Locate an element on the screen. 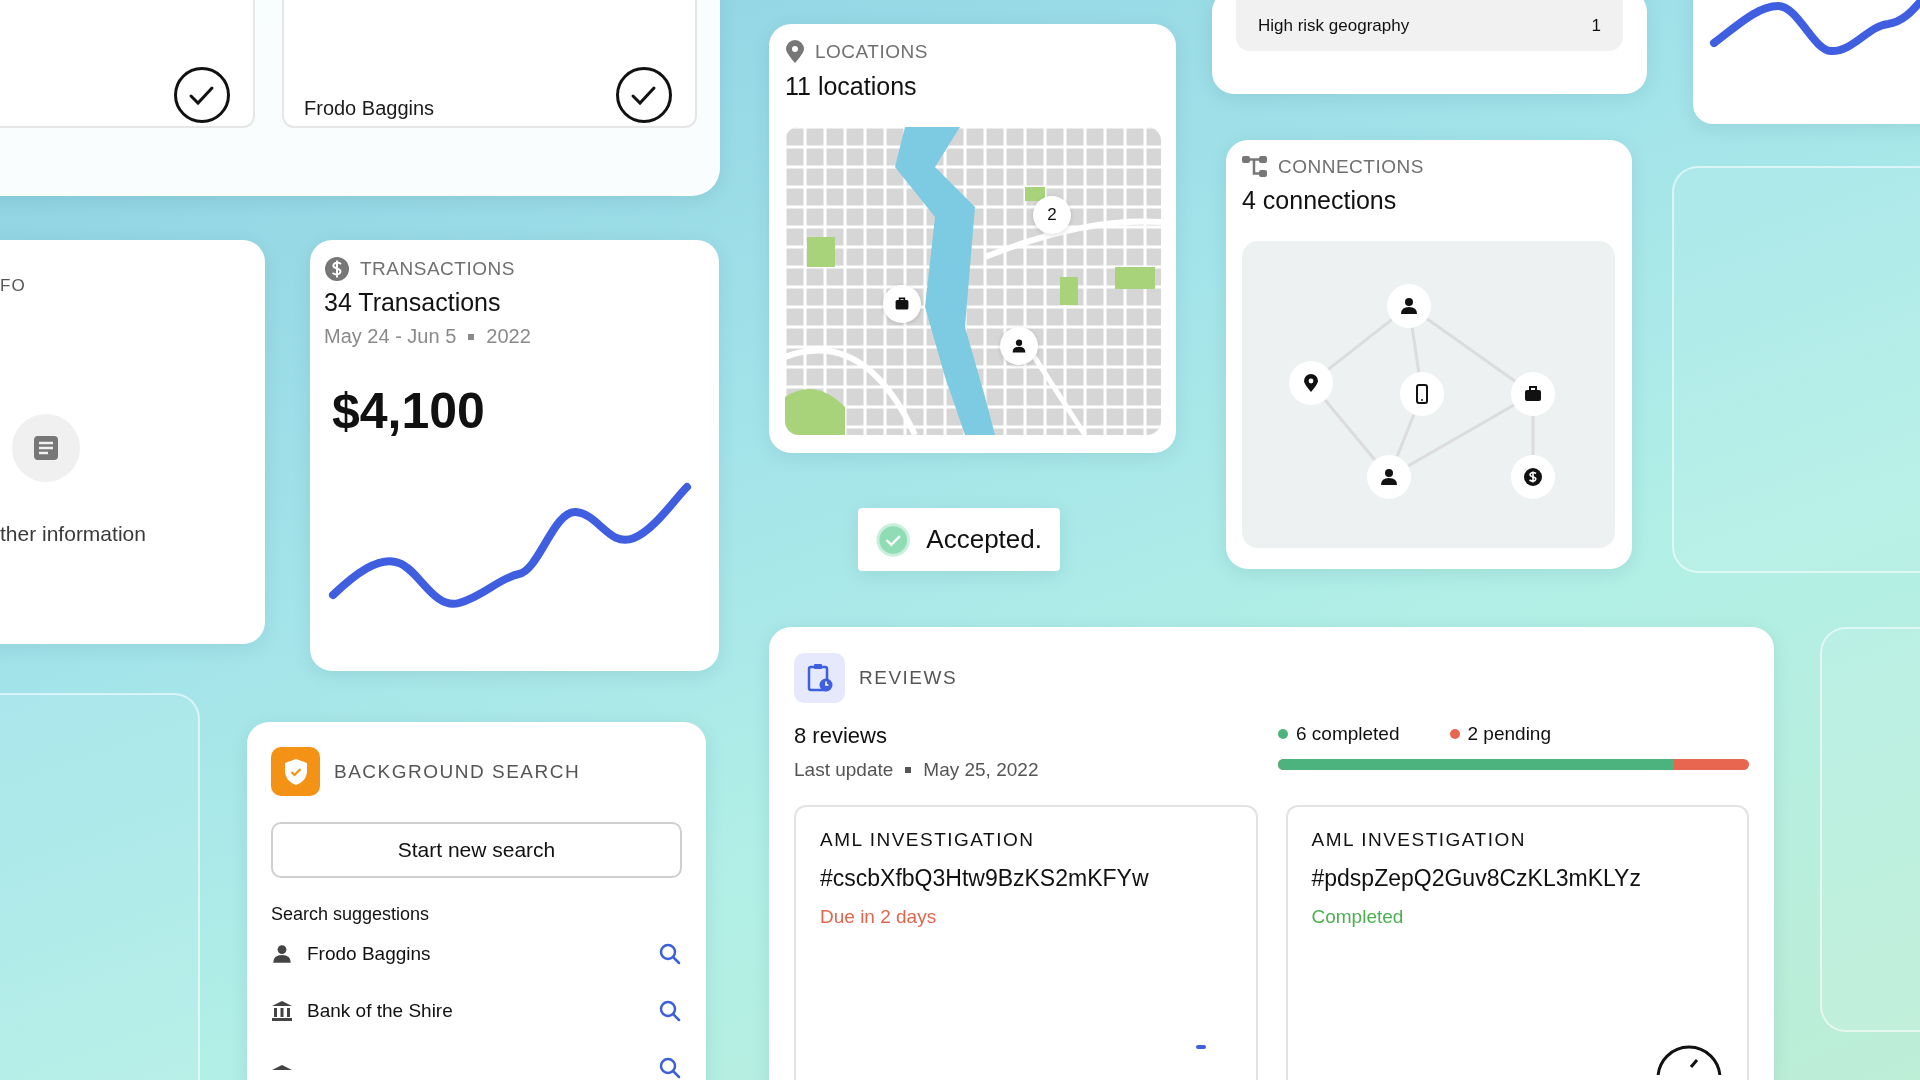 Image resolution: width=1920 pixels, height=1080 pixels. legend-label: 6 completed is located at coordinates (1348, 734).